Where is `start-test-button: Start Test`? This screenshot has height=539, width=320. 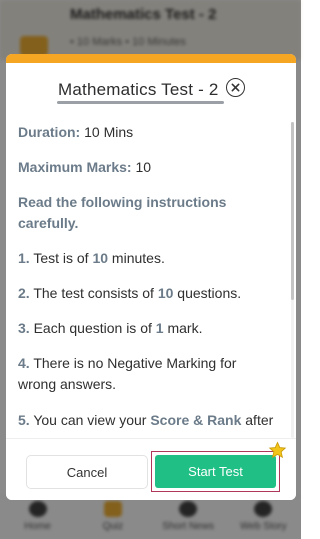
start-test-button: Start Test is located at coordinates (215, 471).